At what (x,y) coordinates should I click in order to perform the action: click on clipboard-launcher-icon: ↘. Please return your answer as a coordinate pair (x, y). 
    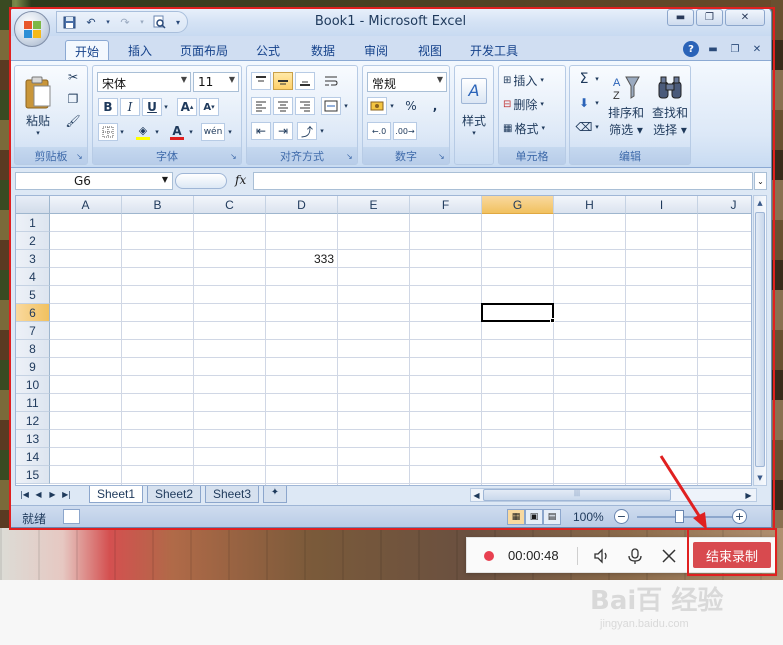
    Looking at the image, I should click on (80, 156).